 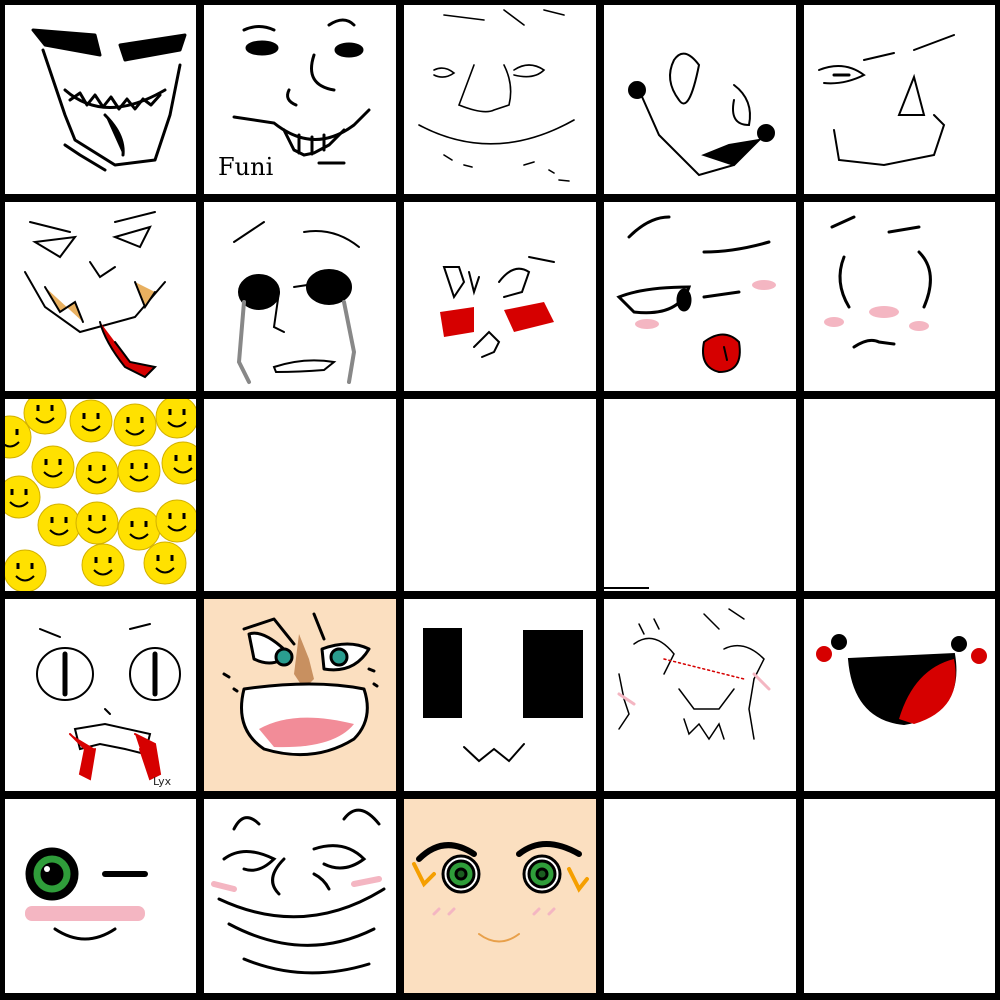 I want to click on manic-grin-face-icon, so click(x=300, y=684).